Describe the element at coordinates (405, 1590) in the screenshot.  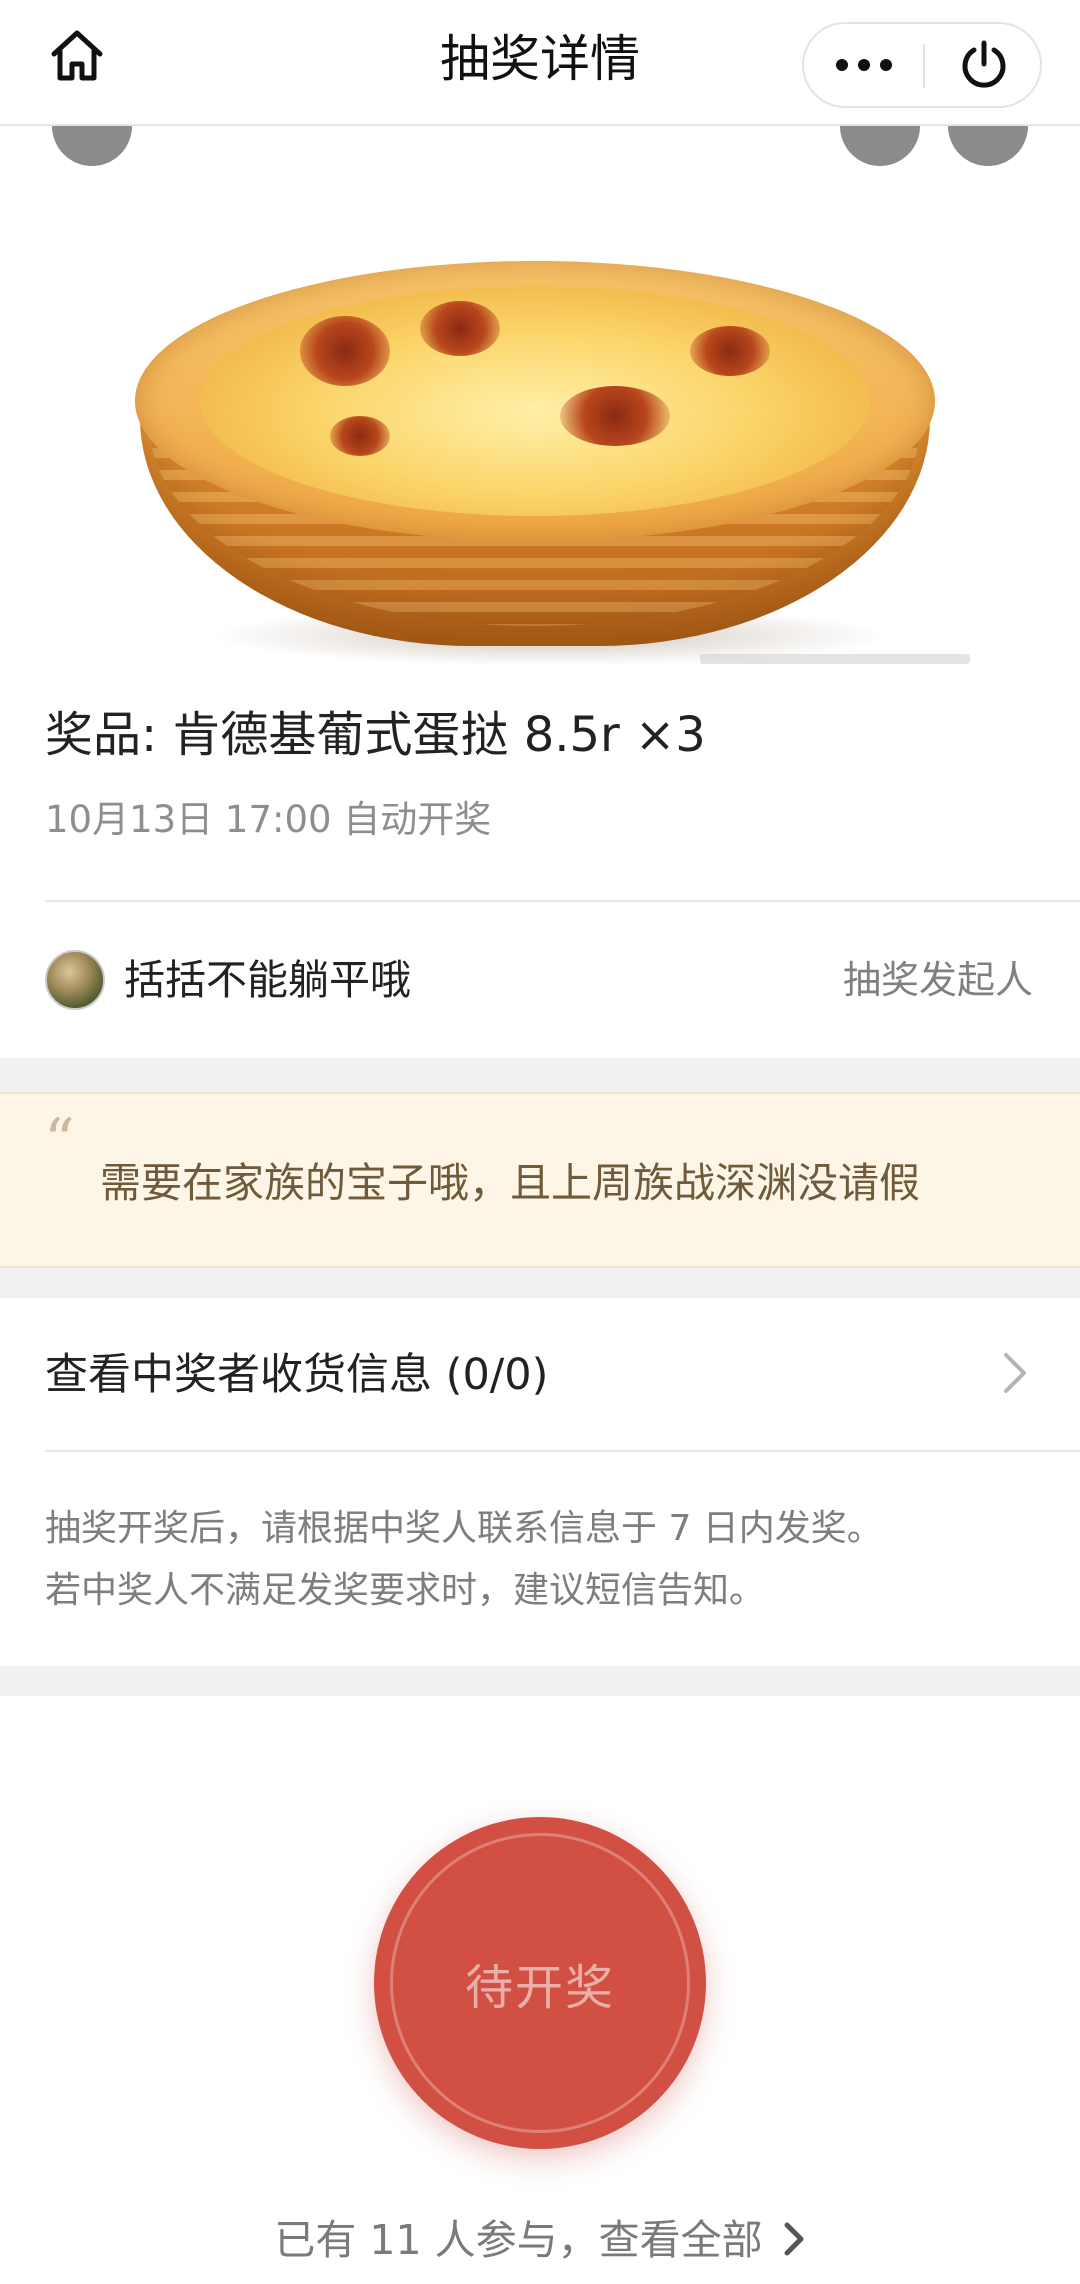
I see `notice-line: 若中奖人不满足发奖要求时，建议短信告知。` at that location.